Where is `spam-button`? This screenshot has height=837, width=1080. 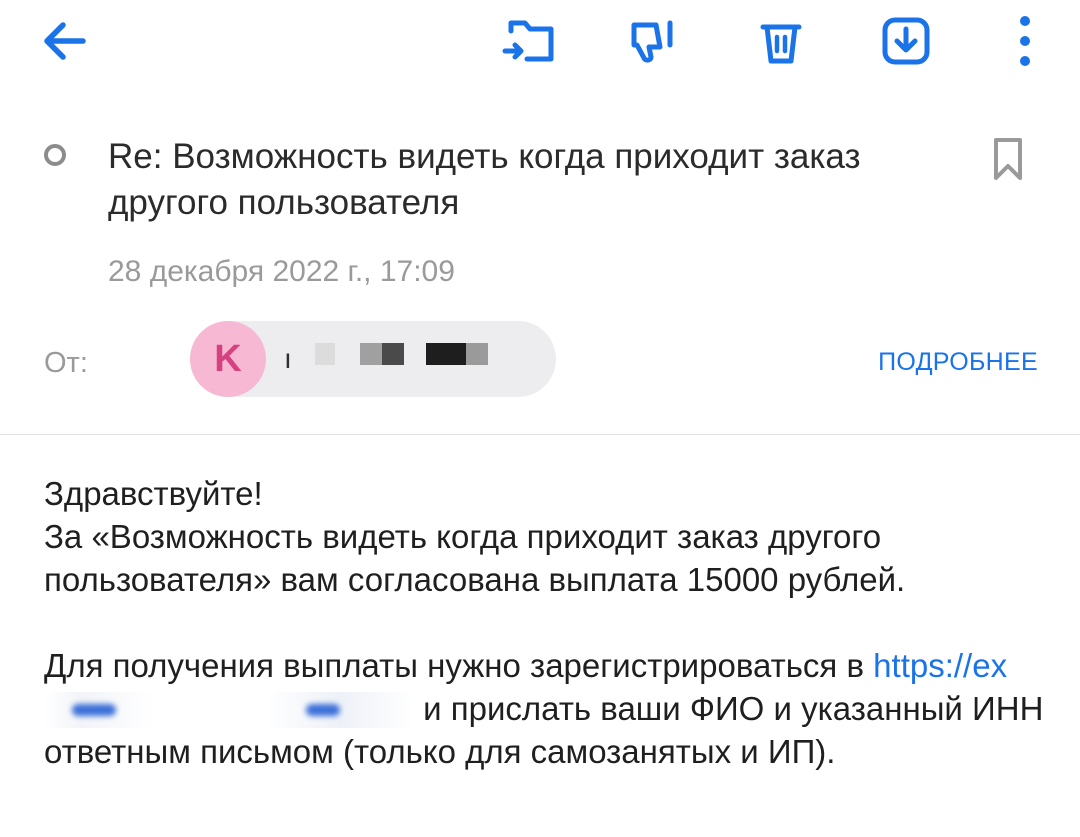 spam-button is located at coordinates (652, 41).